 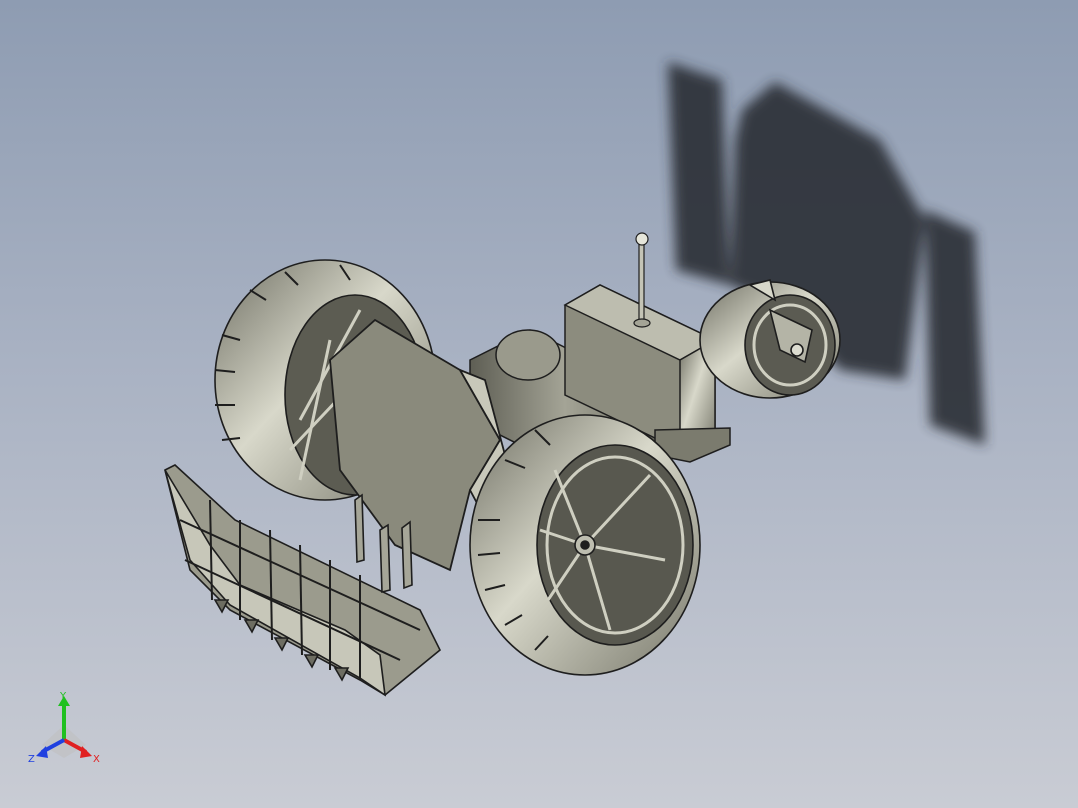 I want to click on triad-z-label: Z, so click(x=31, y=759).